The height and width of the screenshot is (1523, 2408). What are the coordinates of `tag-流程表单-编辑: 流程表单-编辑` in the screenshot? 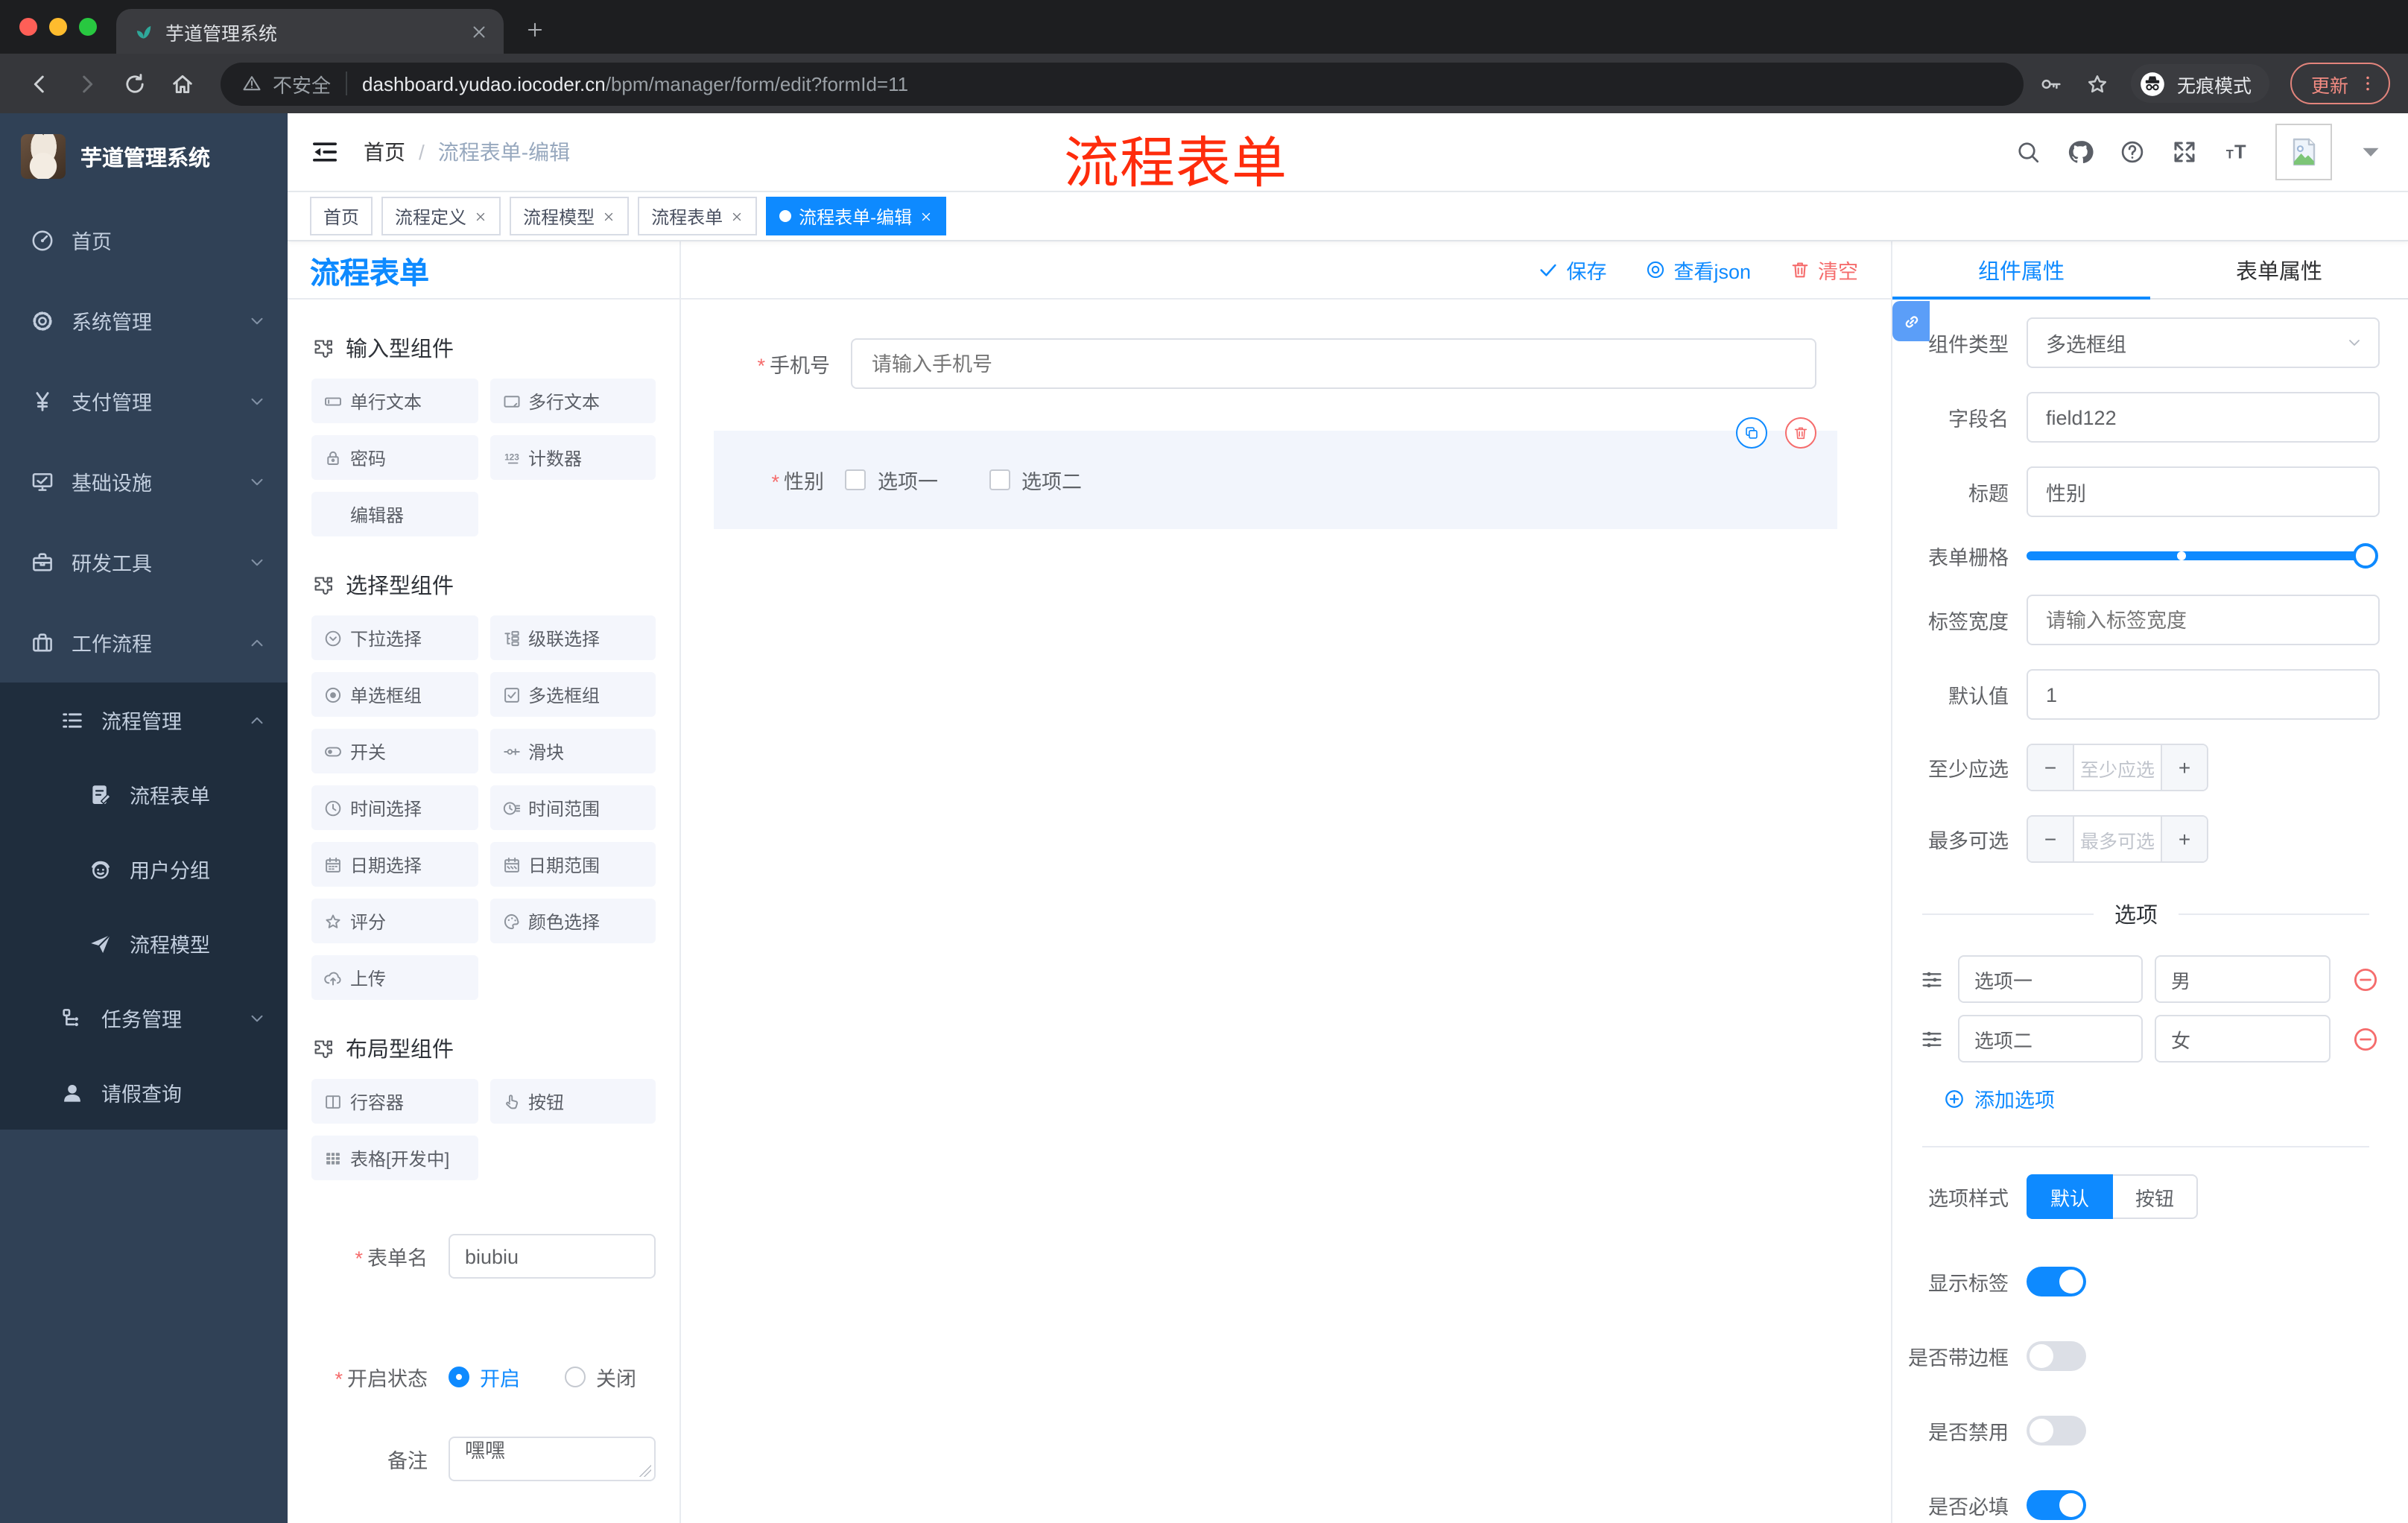 It's located at (856, 216).